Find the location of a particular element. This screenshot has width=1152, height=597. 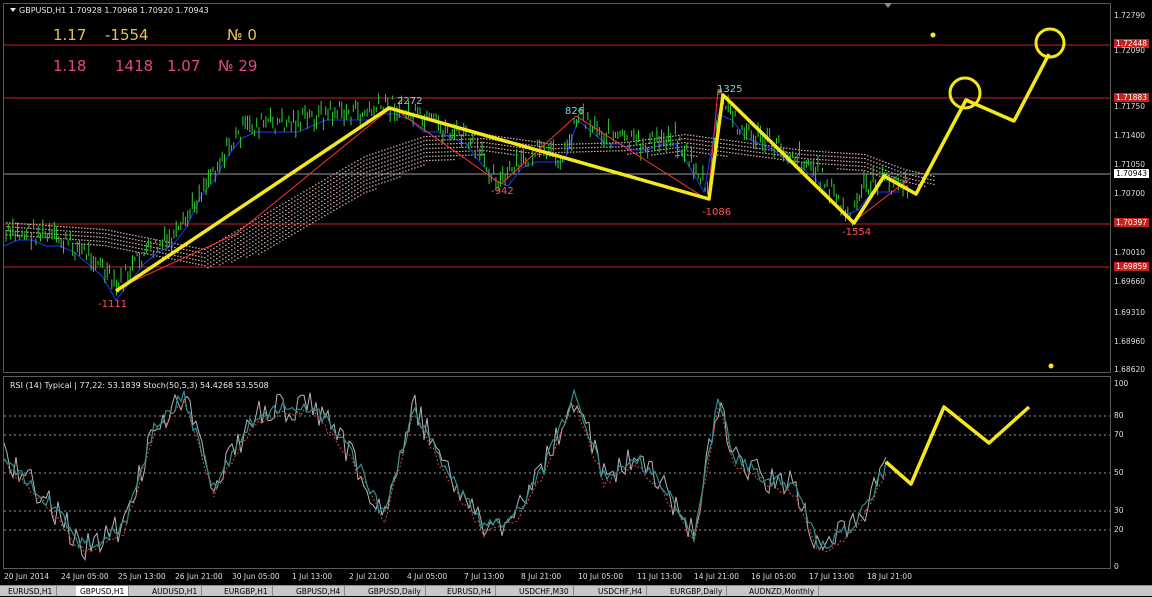

price-tick: 1.72790 is located at coordinates (1130, 15).